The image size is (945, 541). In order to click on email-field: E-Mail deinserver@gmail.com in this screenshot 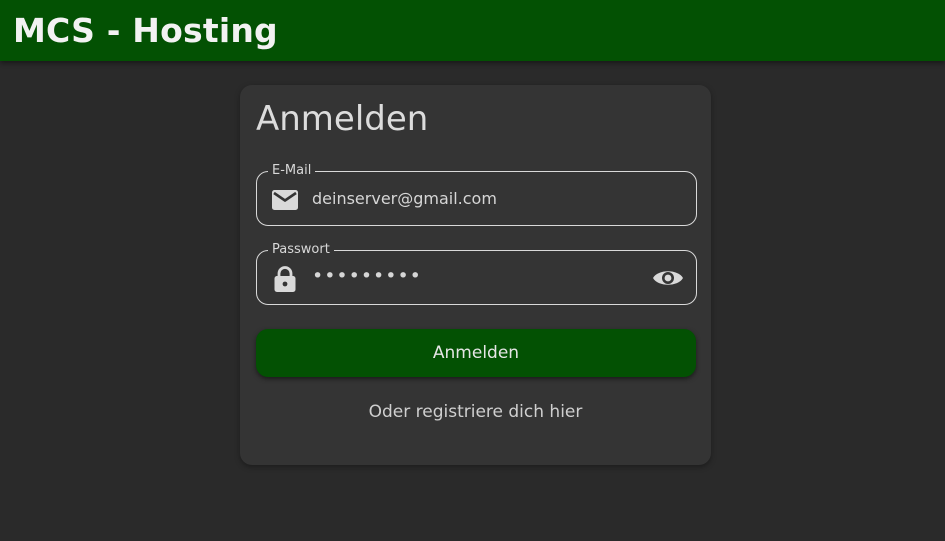, I will do `click(476, 194)`.